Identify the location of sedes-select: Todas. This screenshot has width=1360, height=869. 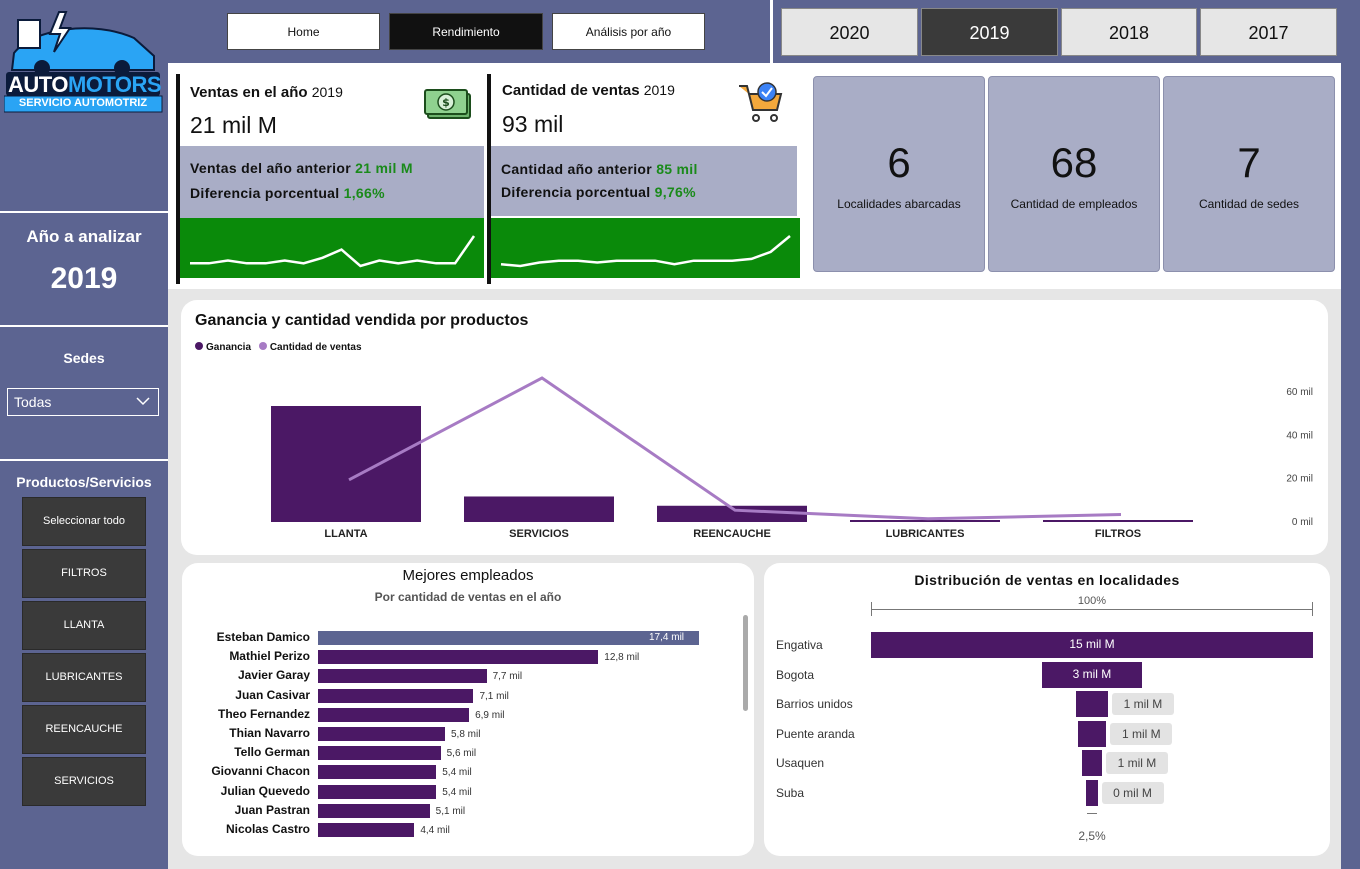
(83, 402).